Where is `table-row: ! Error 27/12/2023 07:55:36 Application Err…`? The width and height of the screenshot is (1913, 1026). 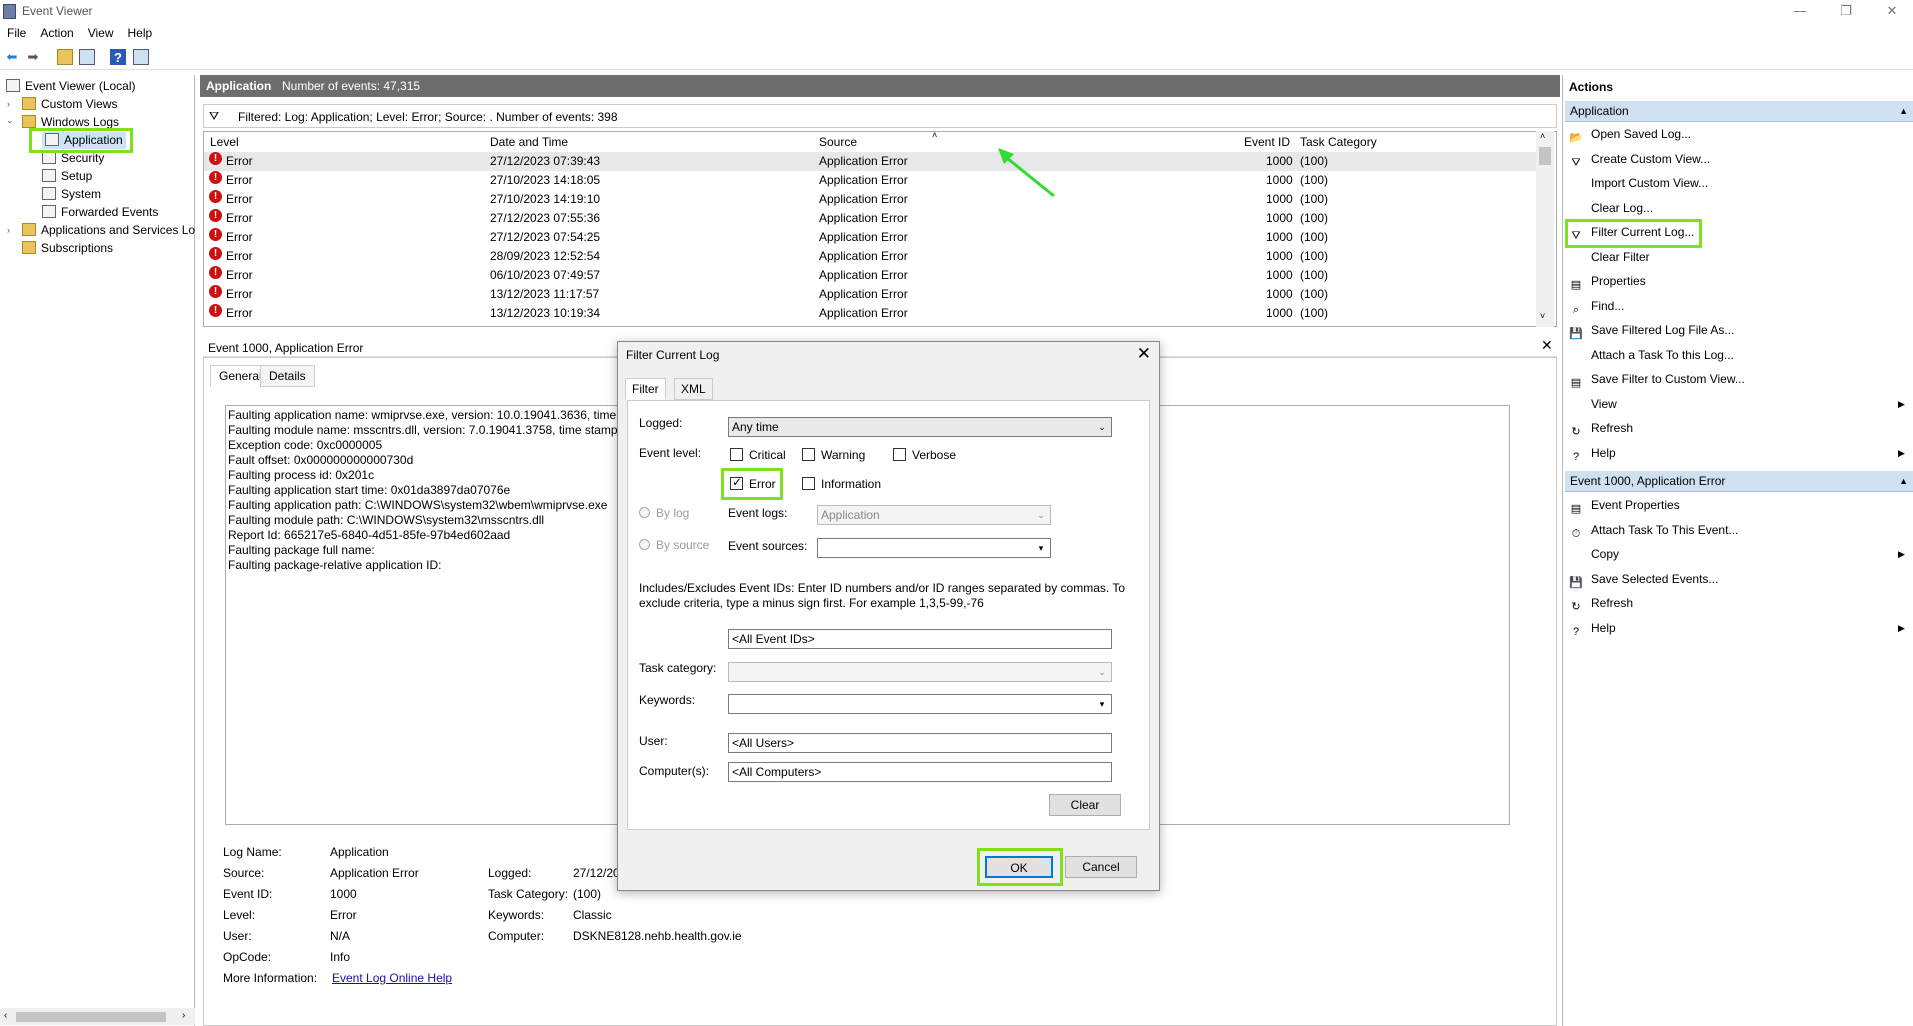
table-row: ! Error 27/12/2023 07:55:36 Application Err… is located at coordinates (870, 218).